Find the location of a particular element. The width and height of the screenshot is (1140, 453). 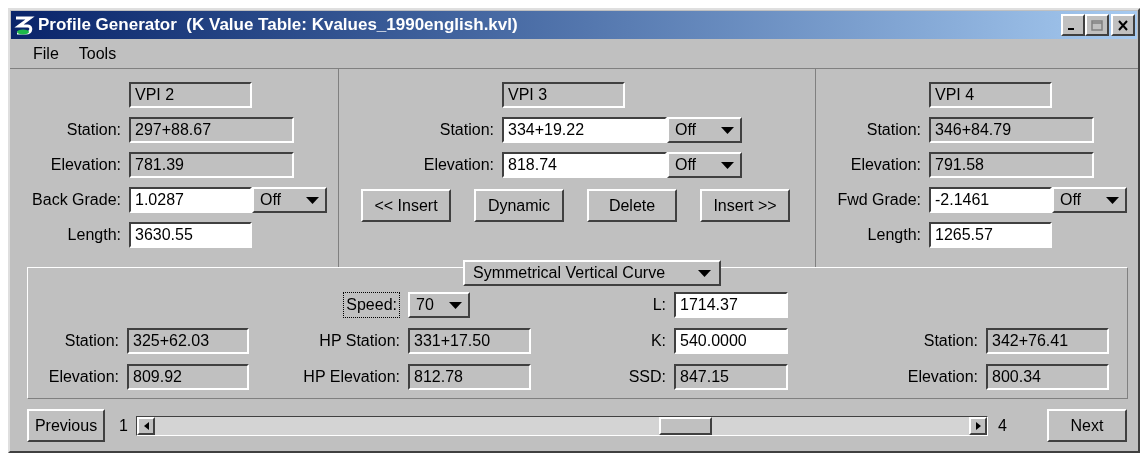

readonly-field: 331+17.50 is located at coordinates (469, 341).